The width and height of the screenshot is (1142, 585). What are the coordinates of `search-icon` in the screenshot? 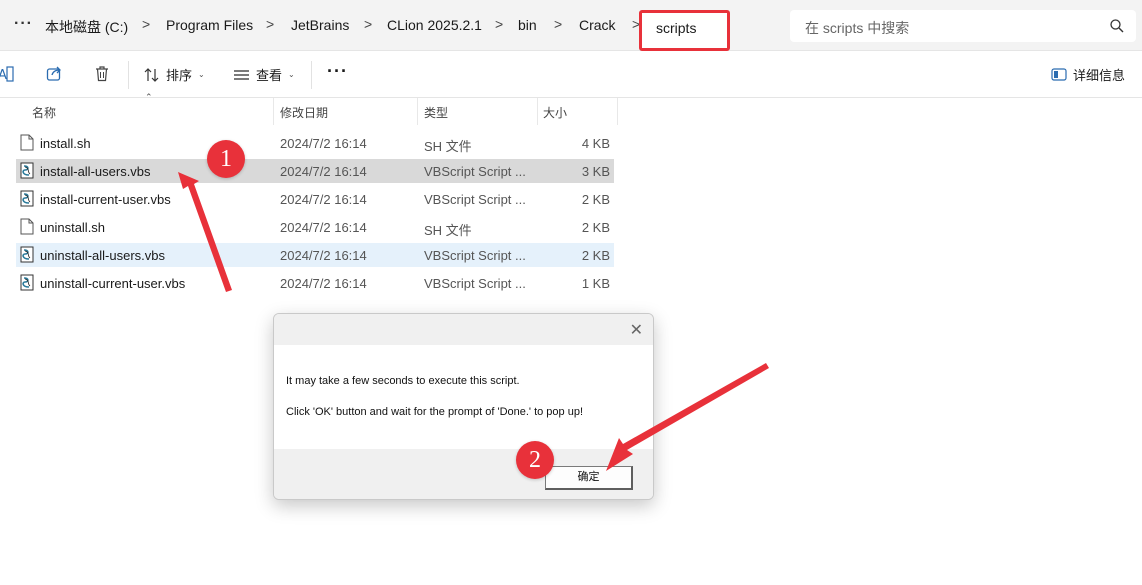 It's located at (1117, 26).